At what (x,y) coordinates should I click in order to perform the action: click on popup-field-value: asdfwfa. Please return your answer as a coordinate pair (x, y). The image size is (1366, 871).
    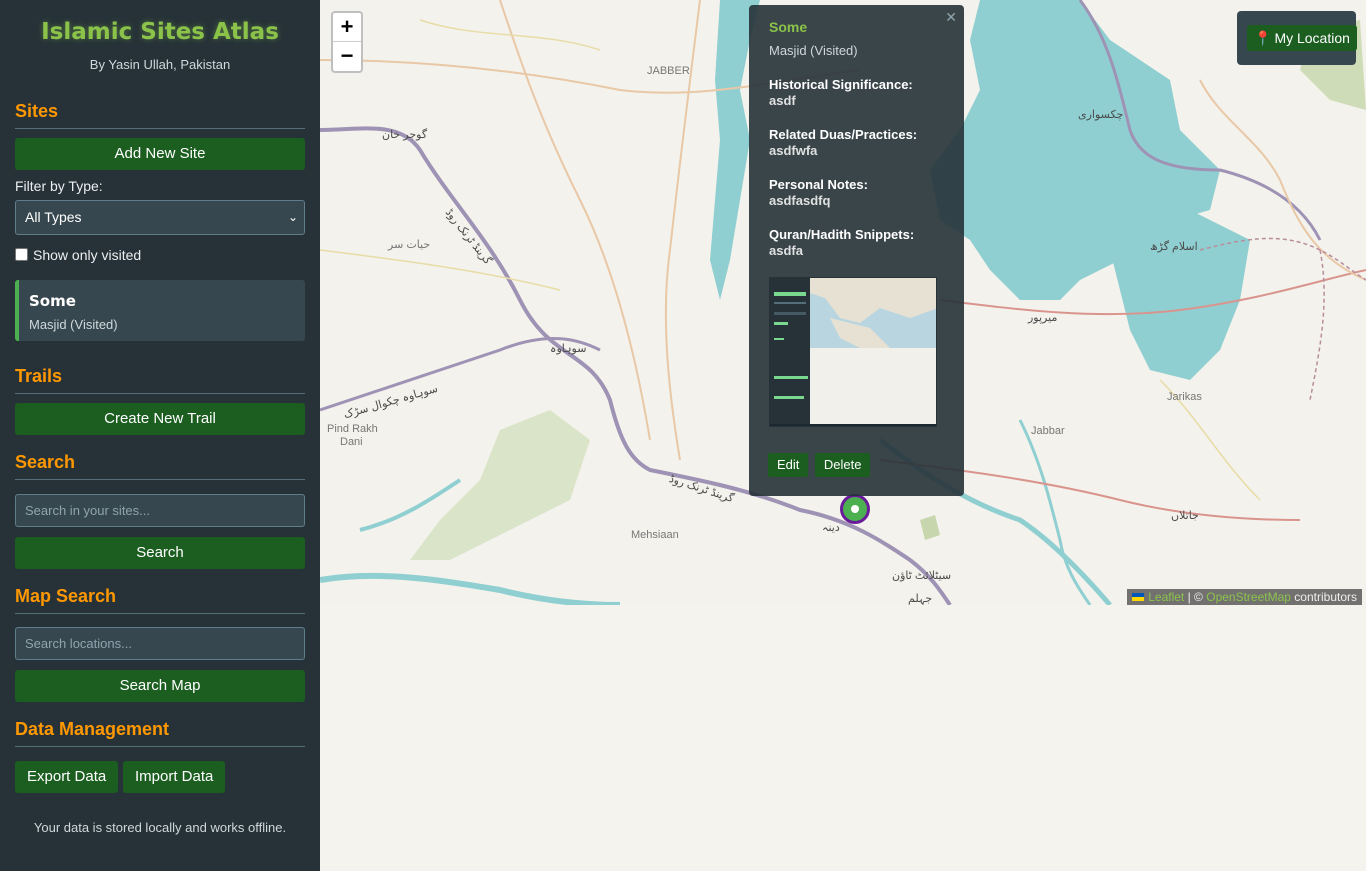
    Looking at the image, I should click on (793, 150).